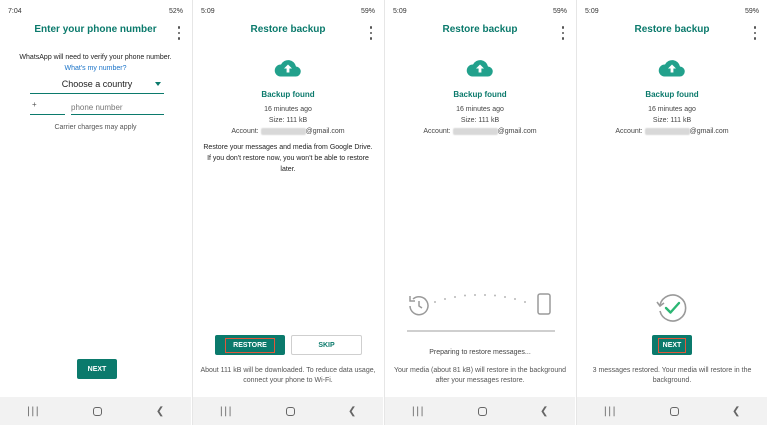 The width and height of the screenshot is (768, 425). What do you see at coordinates (480, 304) in the screenshot?
I see `history-to-phone-icon` at bounding box center [480, 304].